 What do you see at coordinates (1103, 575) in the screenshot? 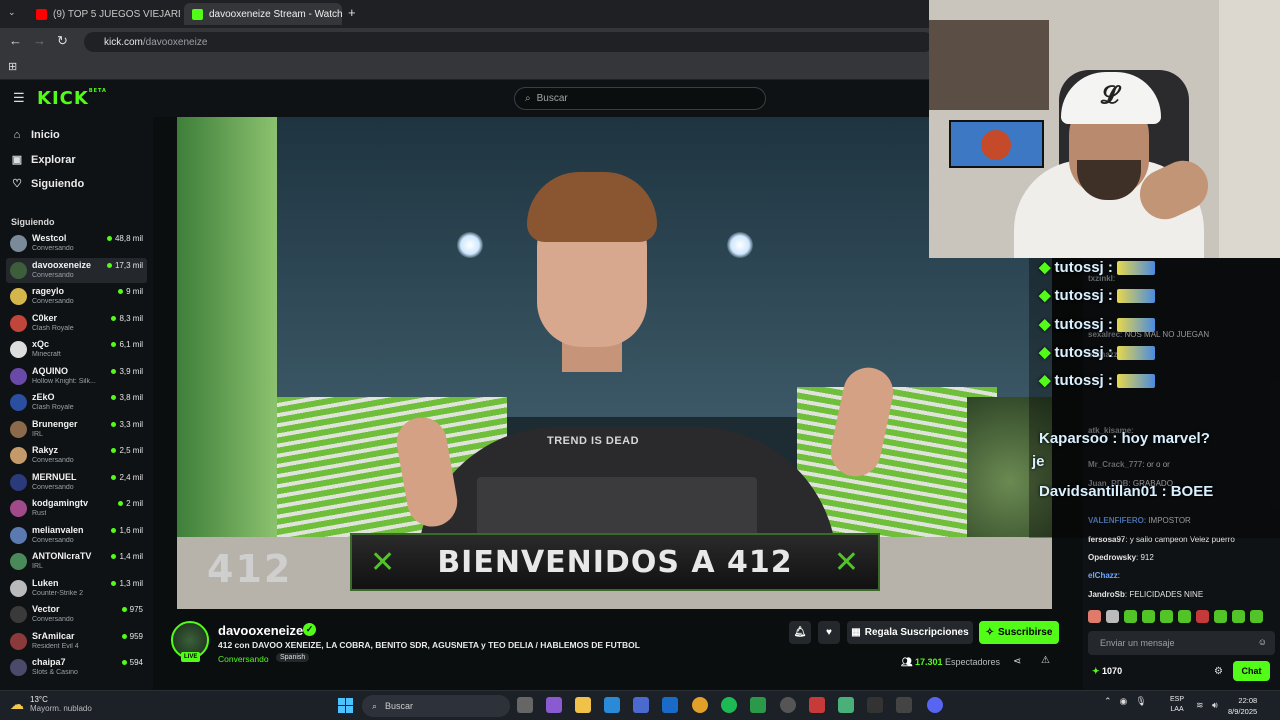
I see `chat-username: elChazz` at bounding box center [1103, 575].